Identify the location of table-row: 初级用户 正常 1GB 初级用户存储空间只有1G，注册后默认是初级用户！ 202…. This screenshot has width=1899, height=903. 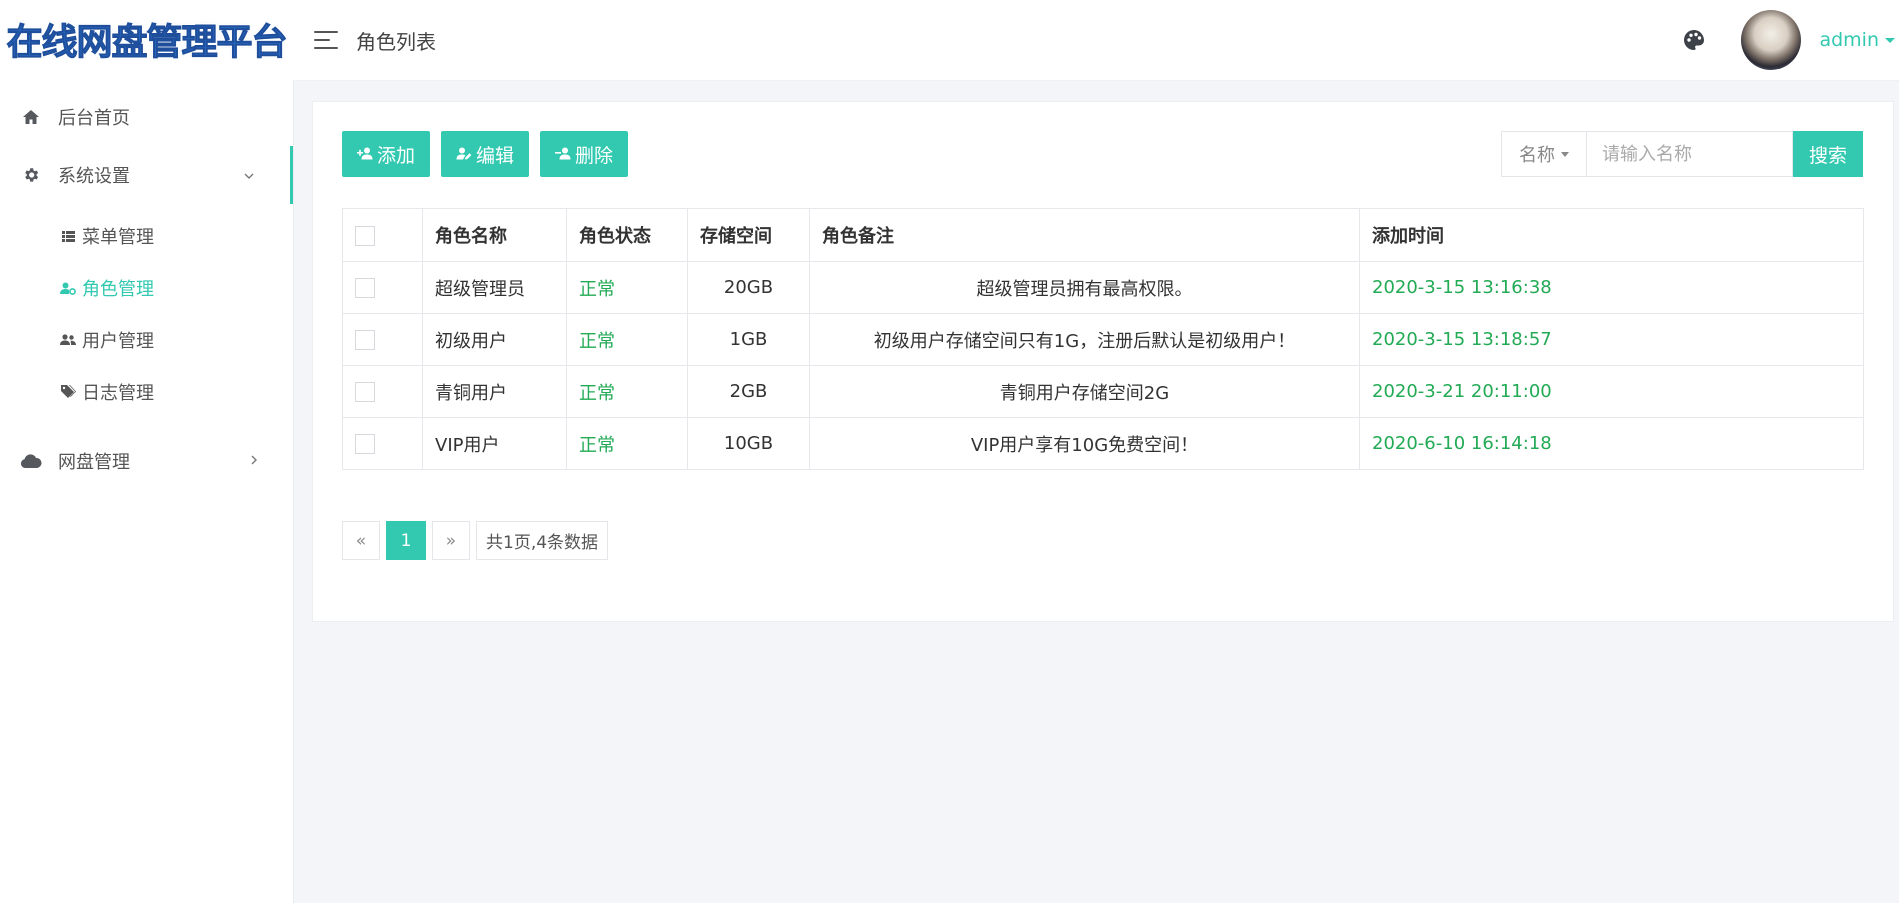
(1103, 339).